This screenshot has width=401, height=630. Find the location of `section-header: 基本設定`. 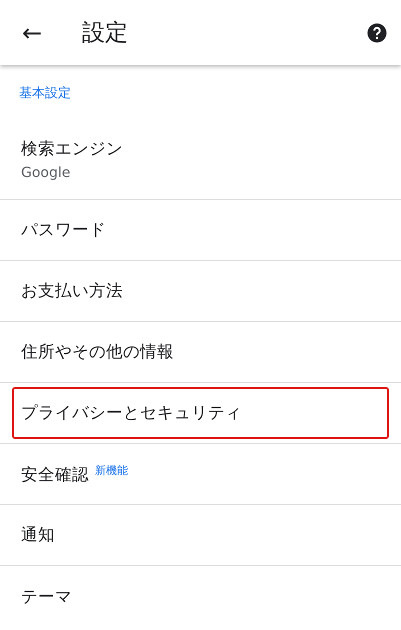

section-header: 基本設定 is located at coordinates (45, 93).